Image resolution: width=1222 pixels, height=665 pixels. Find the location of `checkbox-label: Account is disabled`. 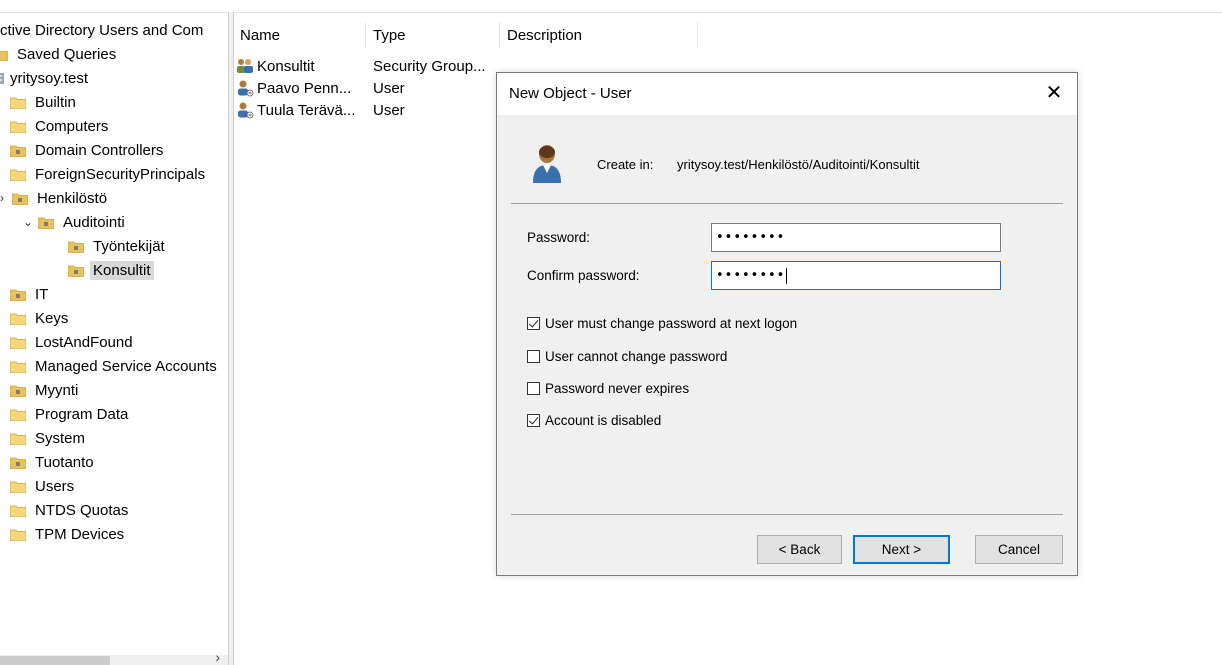

checkbox-label: Account is disabled is located at coordinates (603, 420).